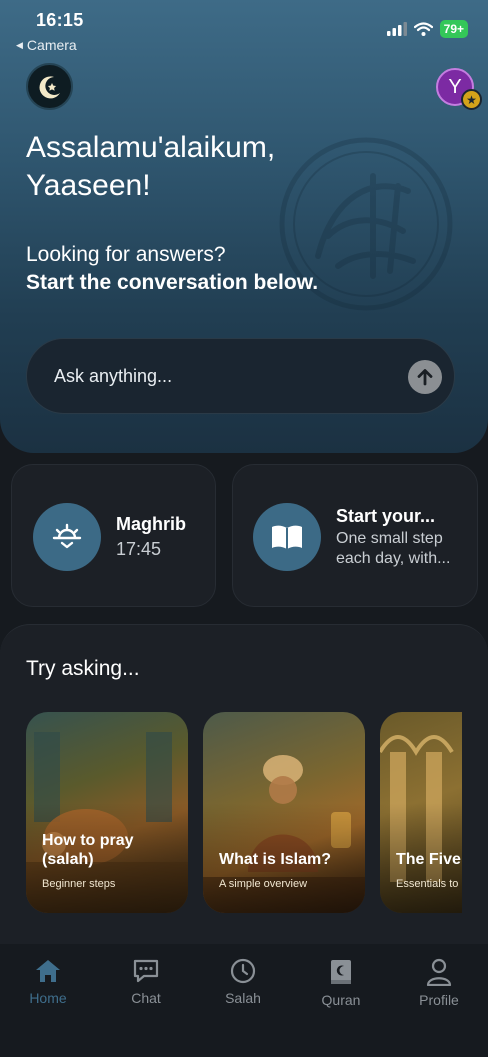 Image resolution: width=488 pixels, height=1057 pixels. I want to click on suggestion-card-how-to-pray: How to pray (salah) Beginner steps, so click(107, 812).